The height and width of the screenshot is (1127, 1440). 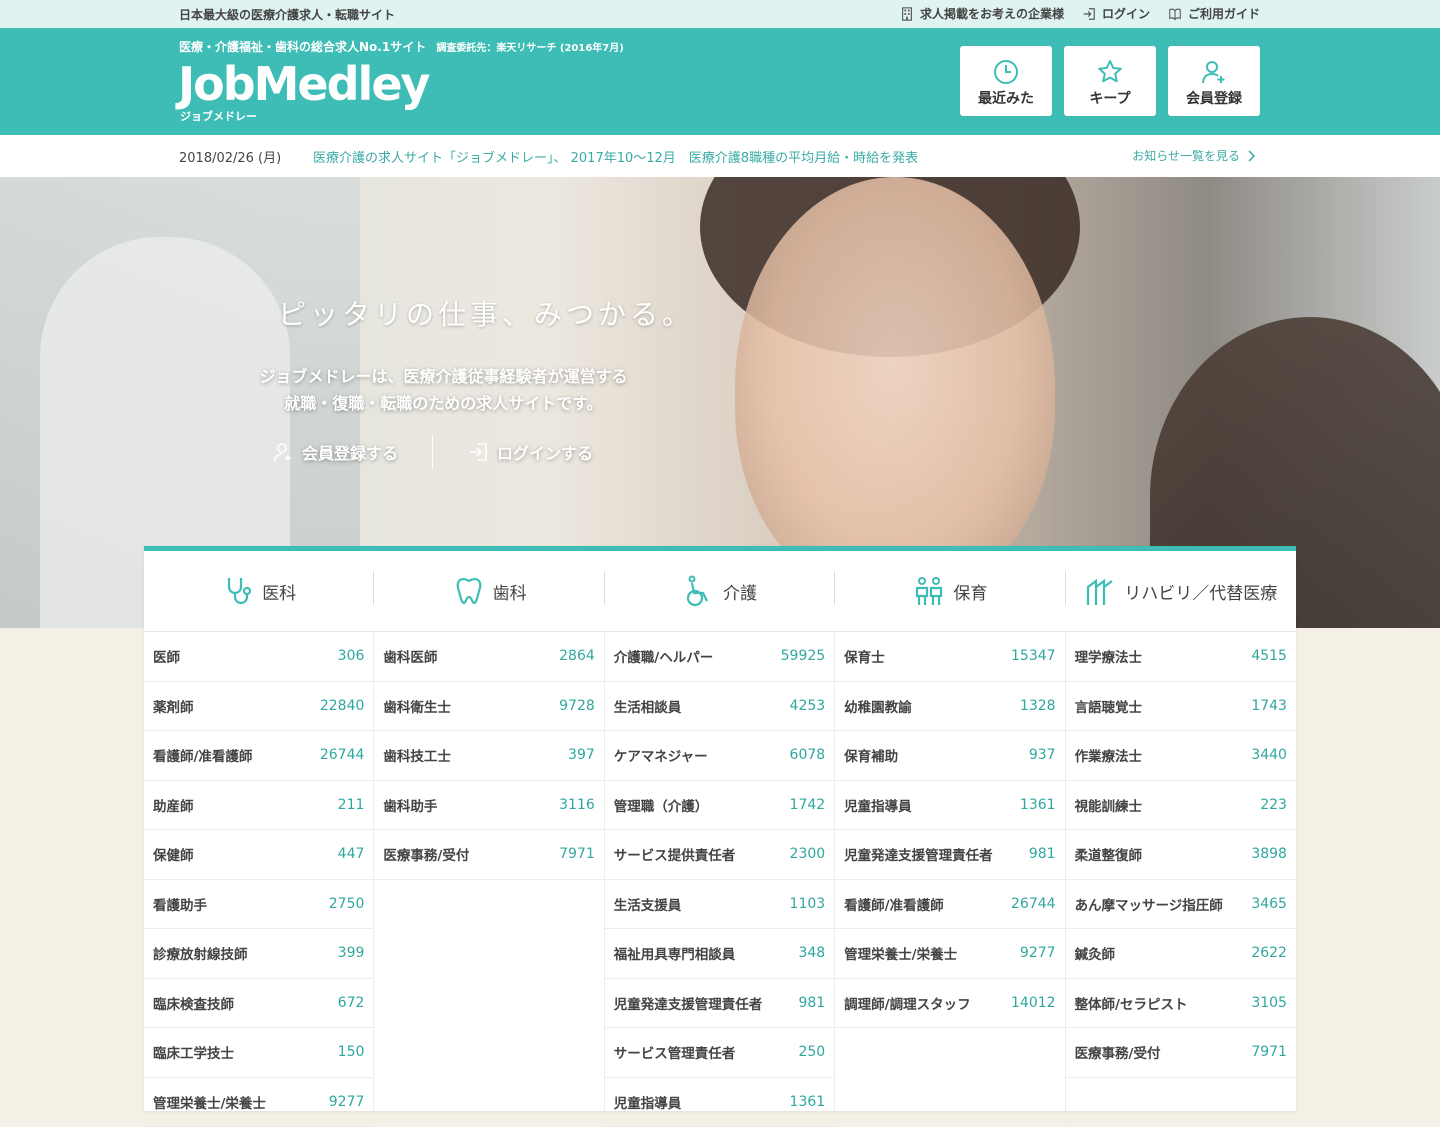 What do you see at coordinates (351, 953) in the screenshot?
I see `job-count: 399` at bounding box center [351, 953].